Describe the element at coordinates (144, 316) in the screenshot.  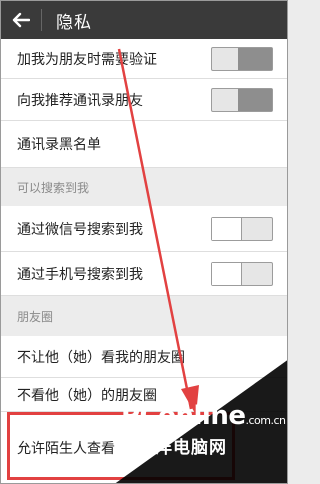
I see `section-header-moments: 朋友圈` at that location.